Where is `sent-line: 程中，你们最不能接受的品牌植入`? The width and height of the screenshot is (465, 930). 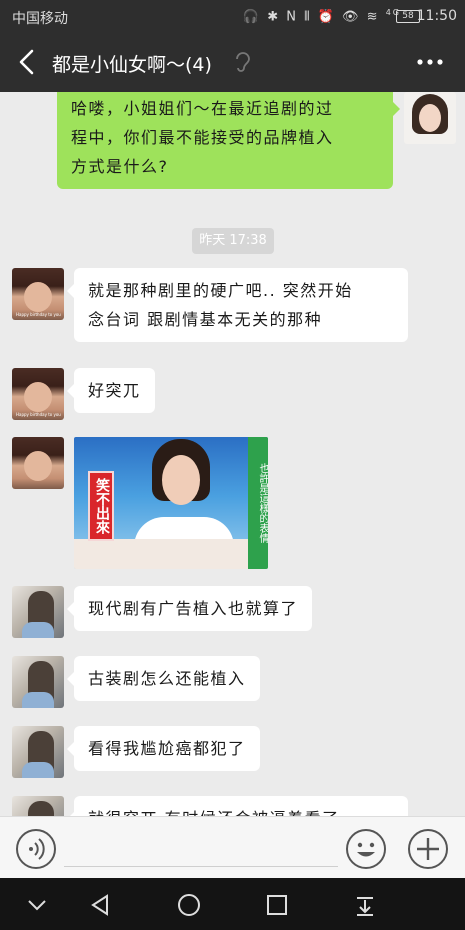 sent-line: 程中，你们最不能接受的品牌植入 is located at coordinates (202, 137).